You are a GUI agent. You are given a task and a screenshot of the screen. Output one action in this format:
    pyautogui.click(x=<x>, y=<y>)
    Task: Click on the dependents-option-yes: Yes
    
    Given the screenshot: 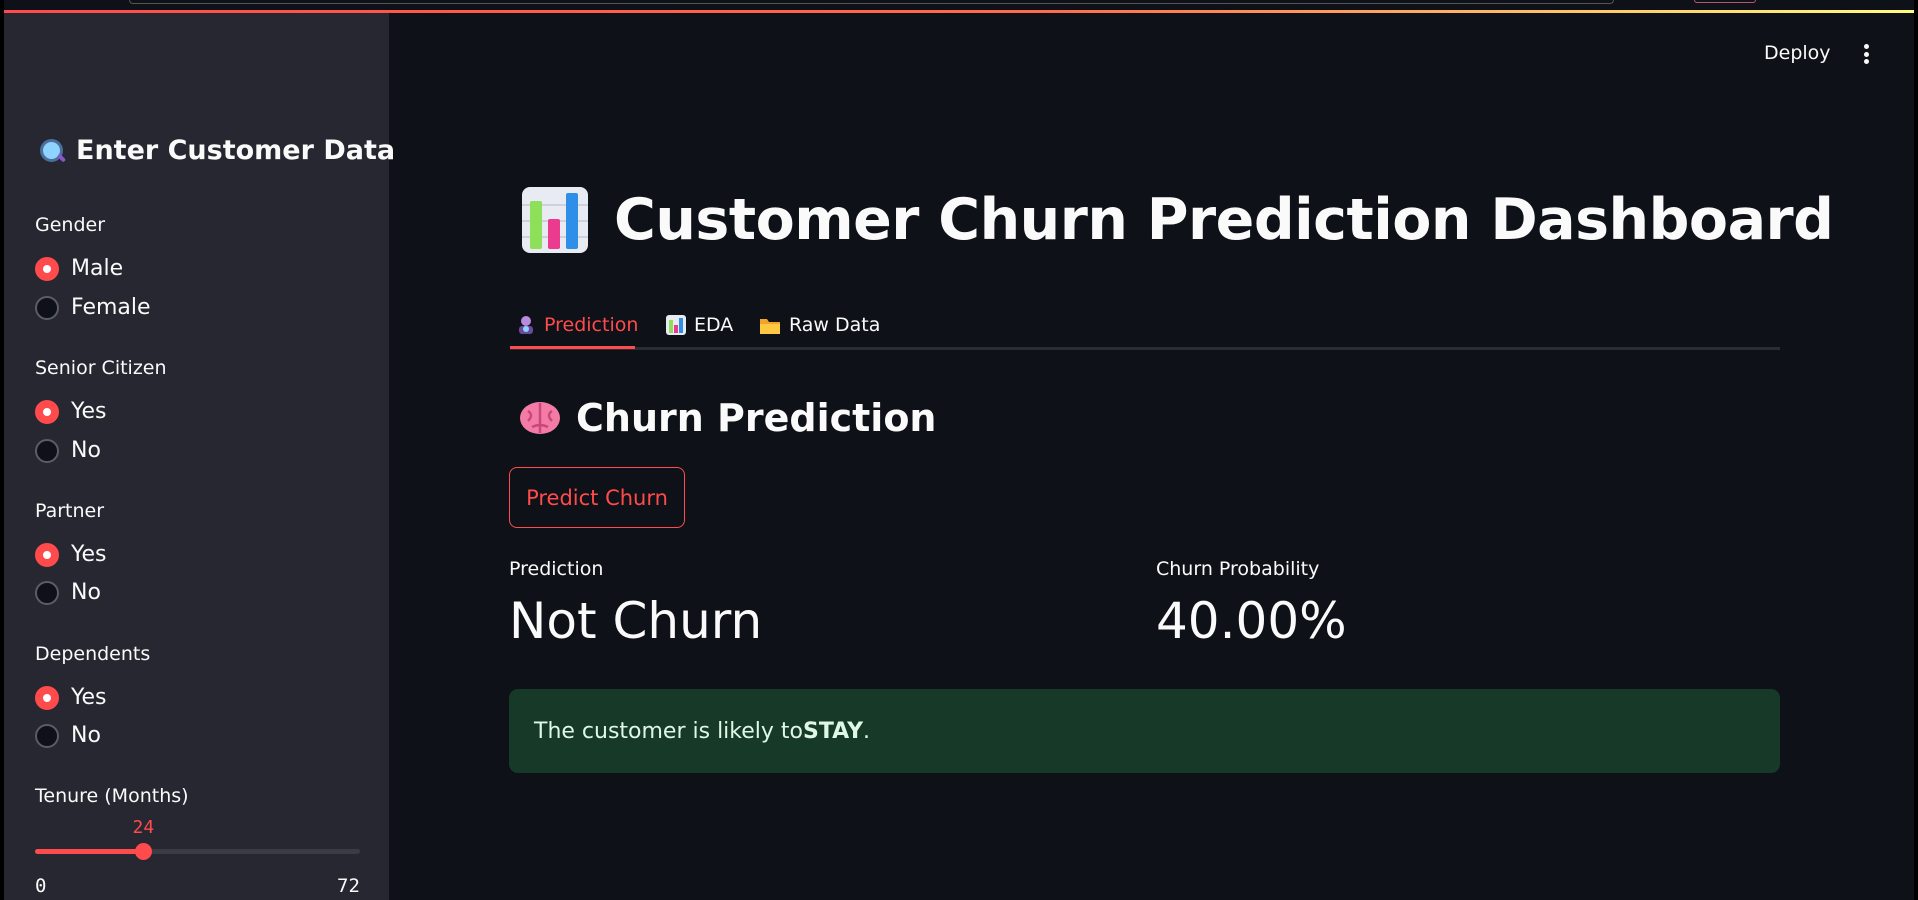 What is the action you would take?
    pyautogui.click(x=71, y=697)
    